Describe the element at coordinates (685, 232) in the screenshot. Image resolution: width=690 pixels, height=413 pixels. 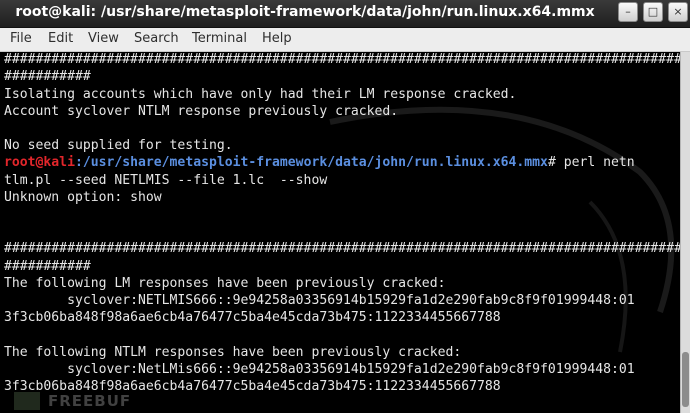
I see `terminal-scrollbar` at that location.